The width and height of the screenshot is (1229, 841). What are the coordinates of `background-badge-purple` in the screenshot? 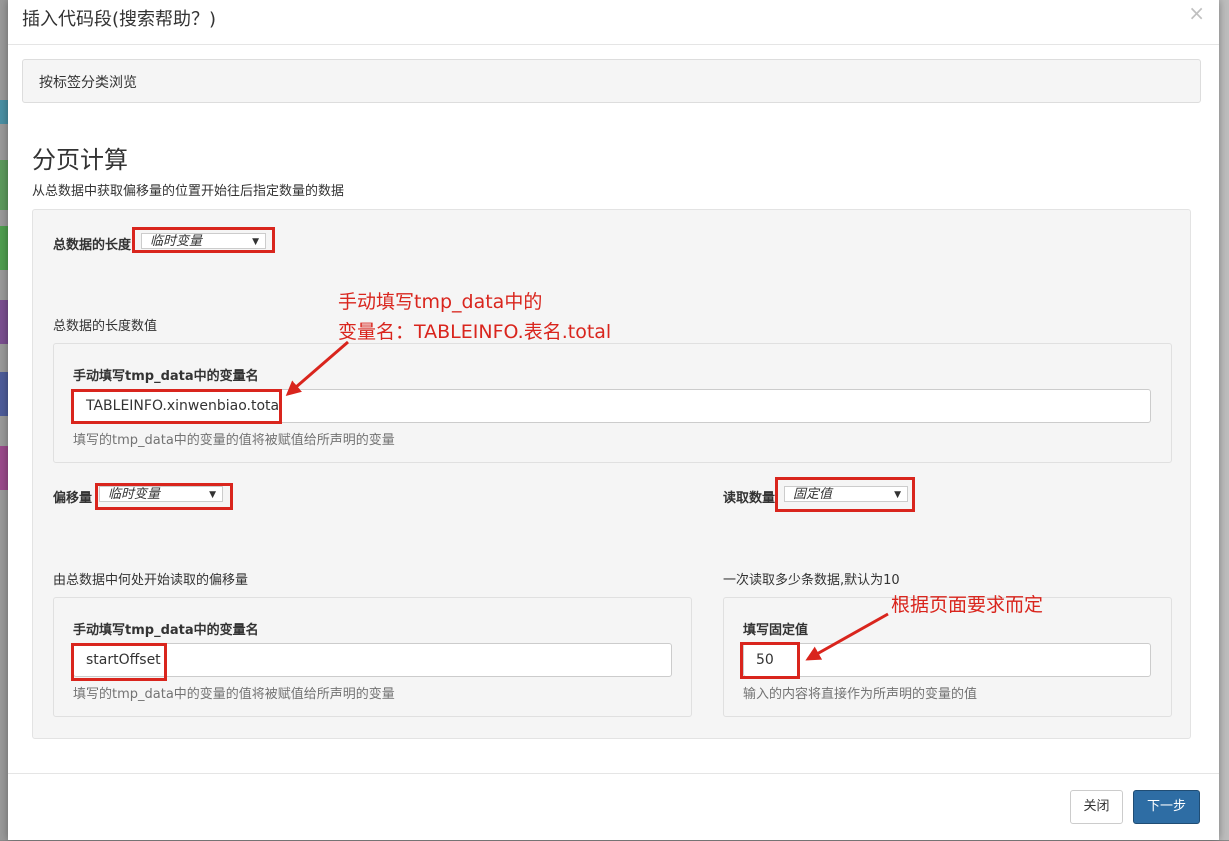 It's located at (4, 322).